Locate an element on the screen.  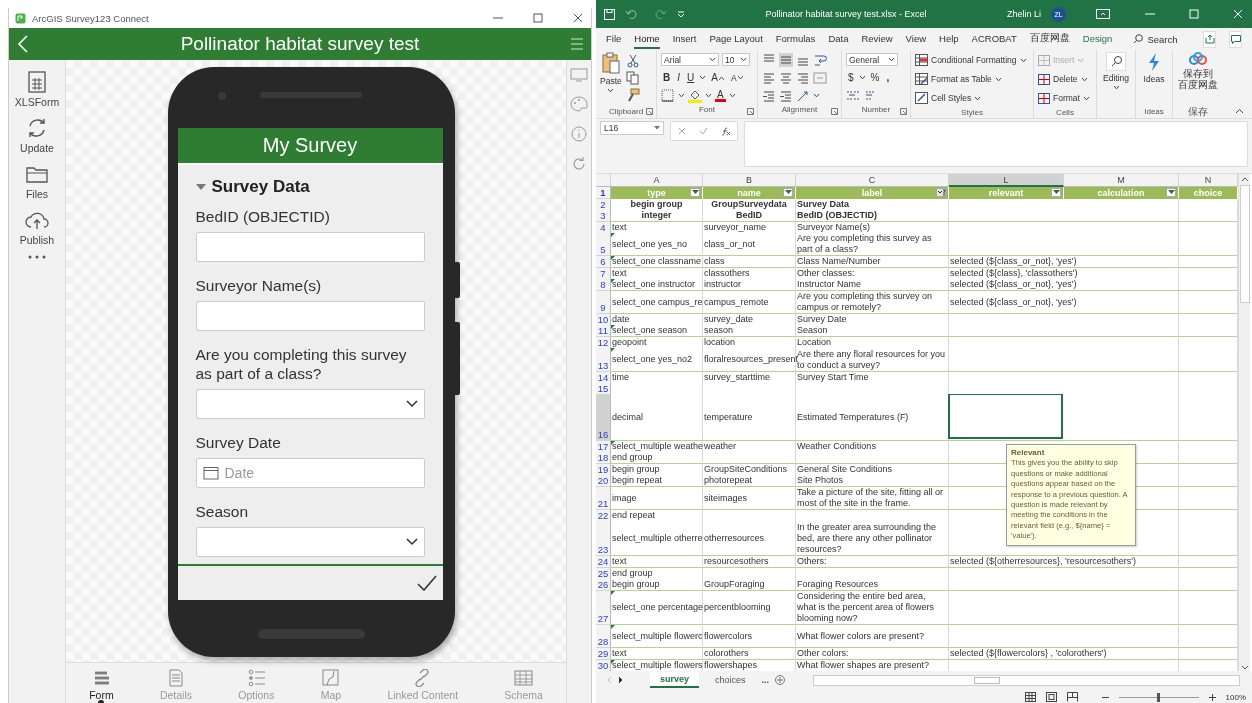
row-number: 17 is located at coordinates (603, 446).